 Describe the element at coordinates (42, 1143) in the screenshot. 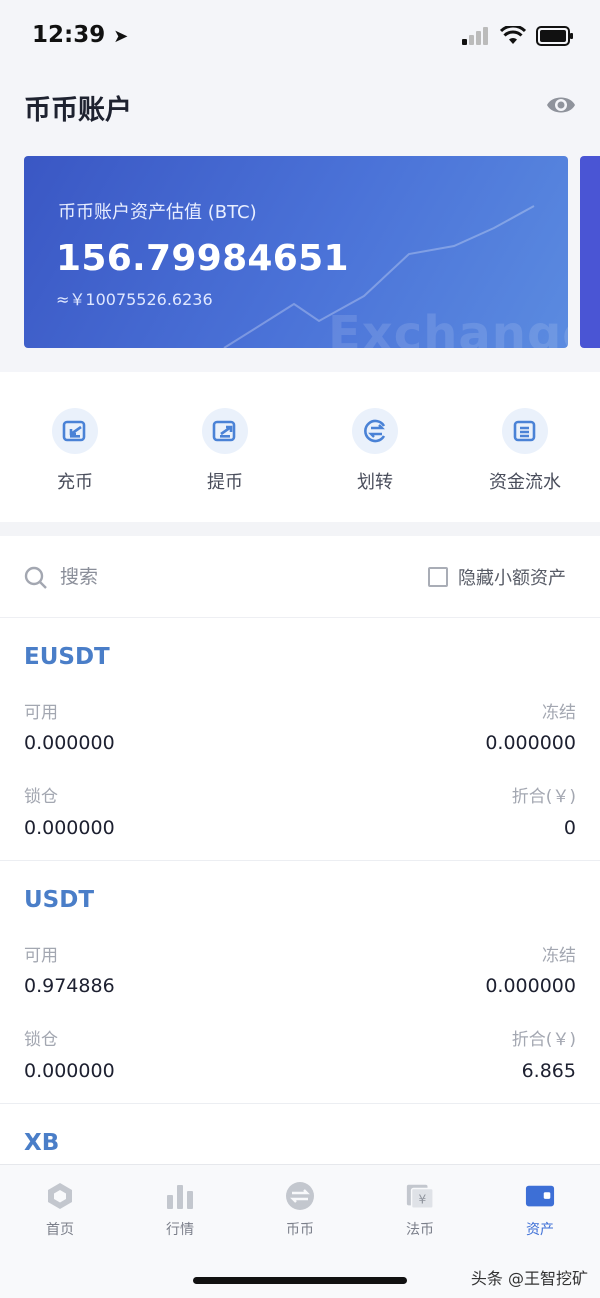

I see `asset-name: XB` at that location.